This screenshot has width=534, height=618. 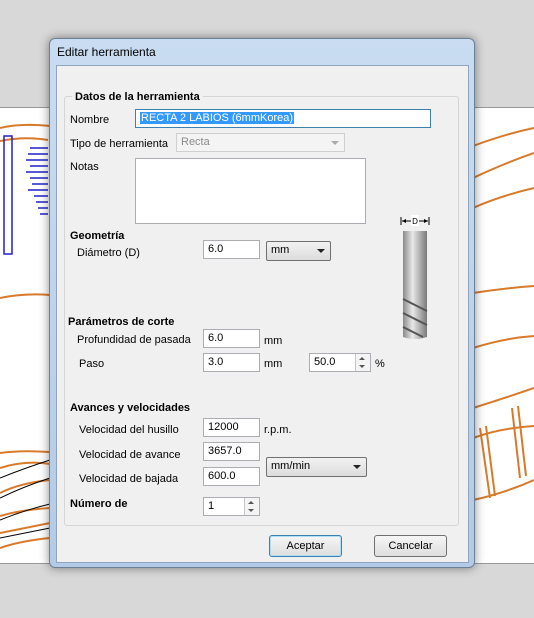 What do you see at coordinates (325, 362) in the screenshot?
I see `stepover-percent-value: 50.0` at bounding box center [325, 362].